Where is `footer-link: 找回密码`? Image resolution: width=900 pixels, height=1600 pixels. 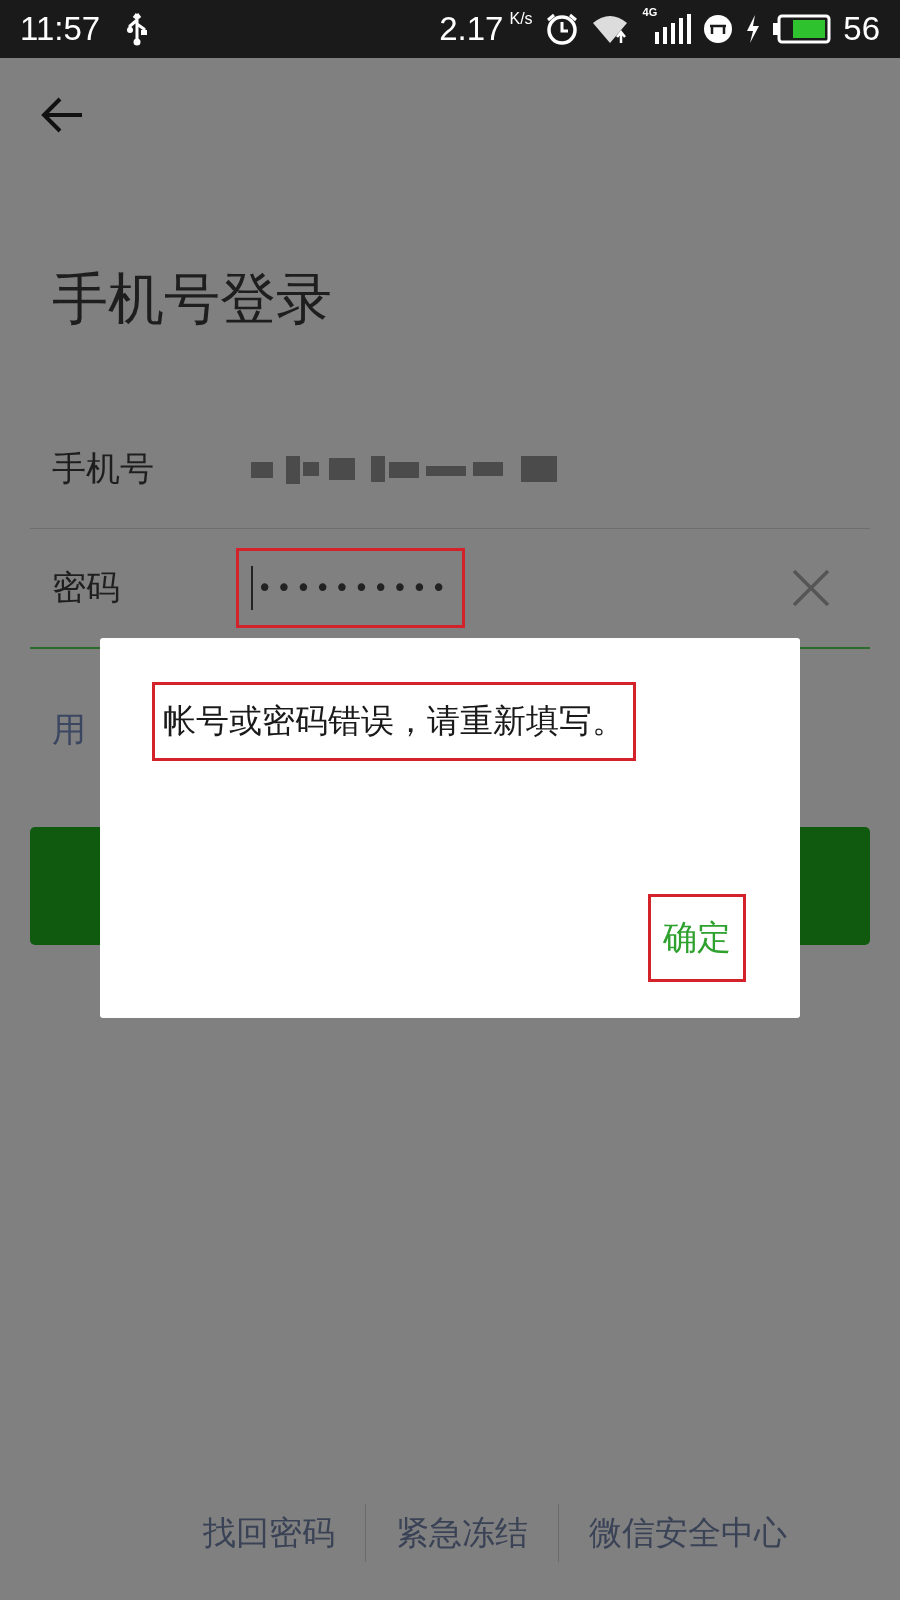
footer-link: 找回密码 is located at coordinates (269, 1533).